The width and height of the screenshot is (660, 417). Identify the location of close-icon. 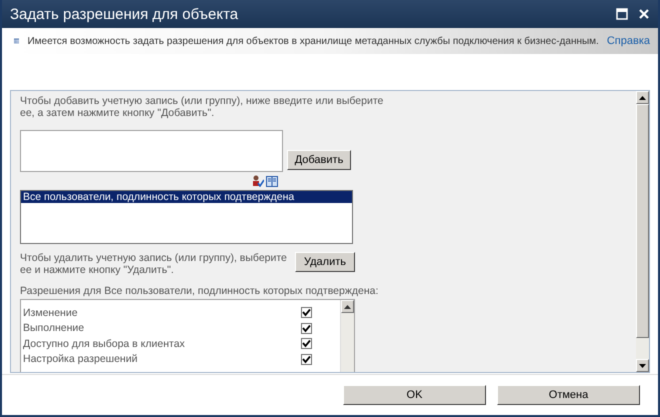
(644, 14).